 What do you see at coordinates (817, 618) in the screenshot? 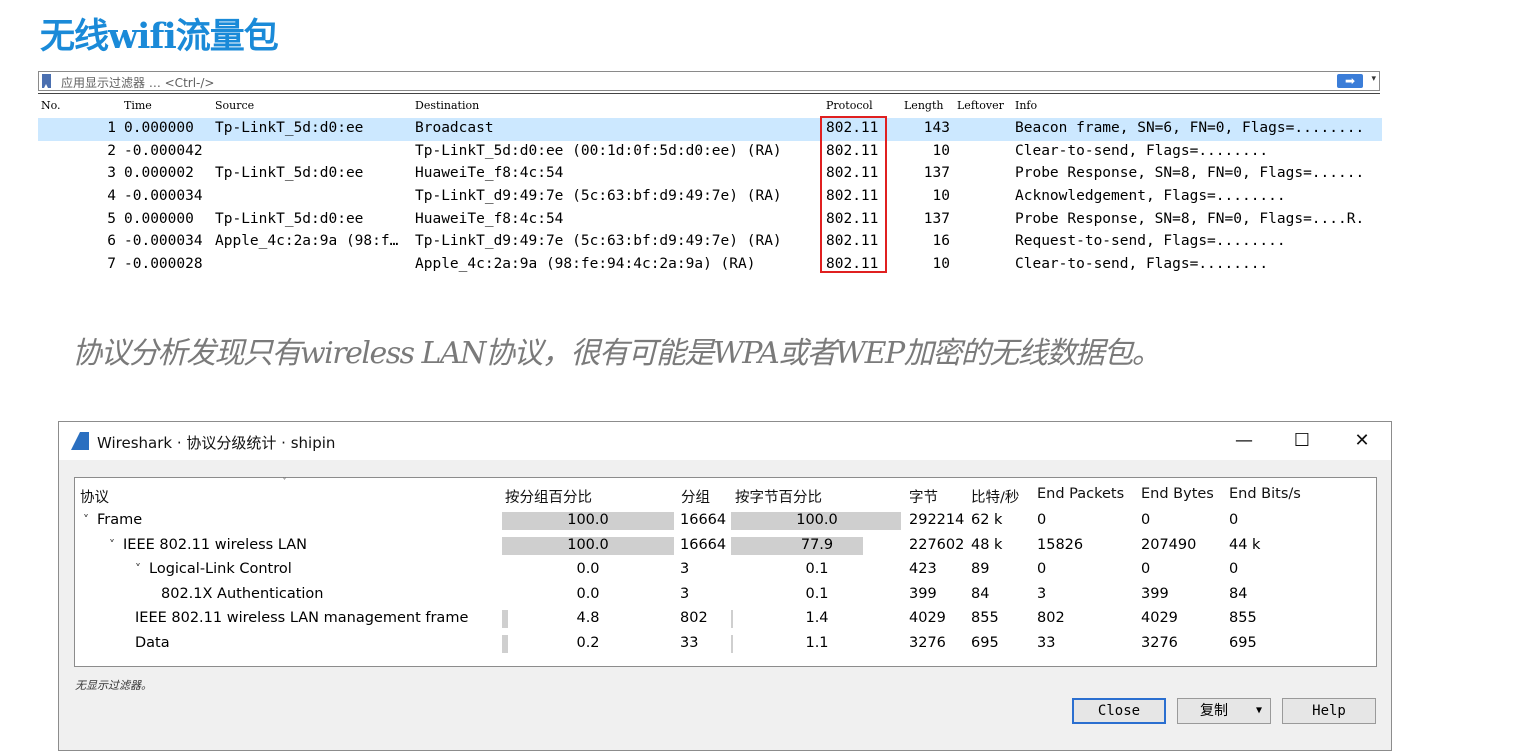
I see `byte-percent-cell: 1.4` at bounding box center [817, 618].